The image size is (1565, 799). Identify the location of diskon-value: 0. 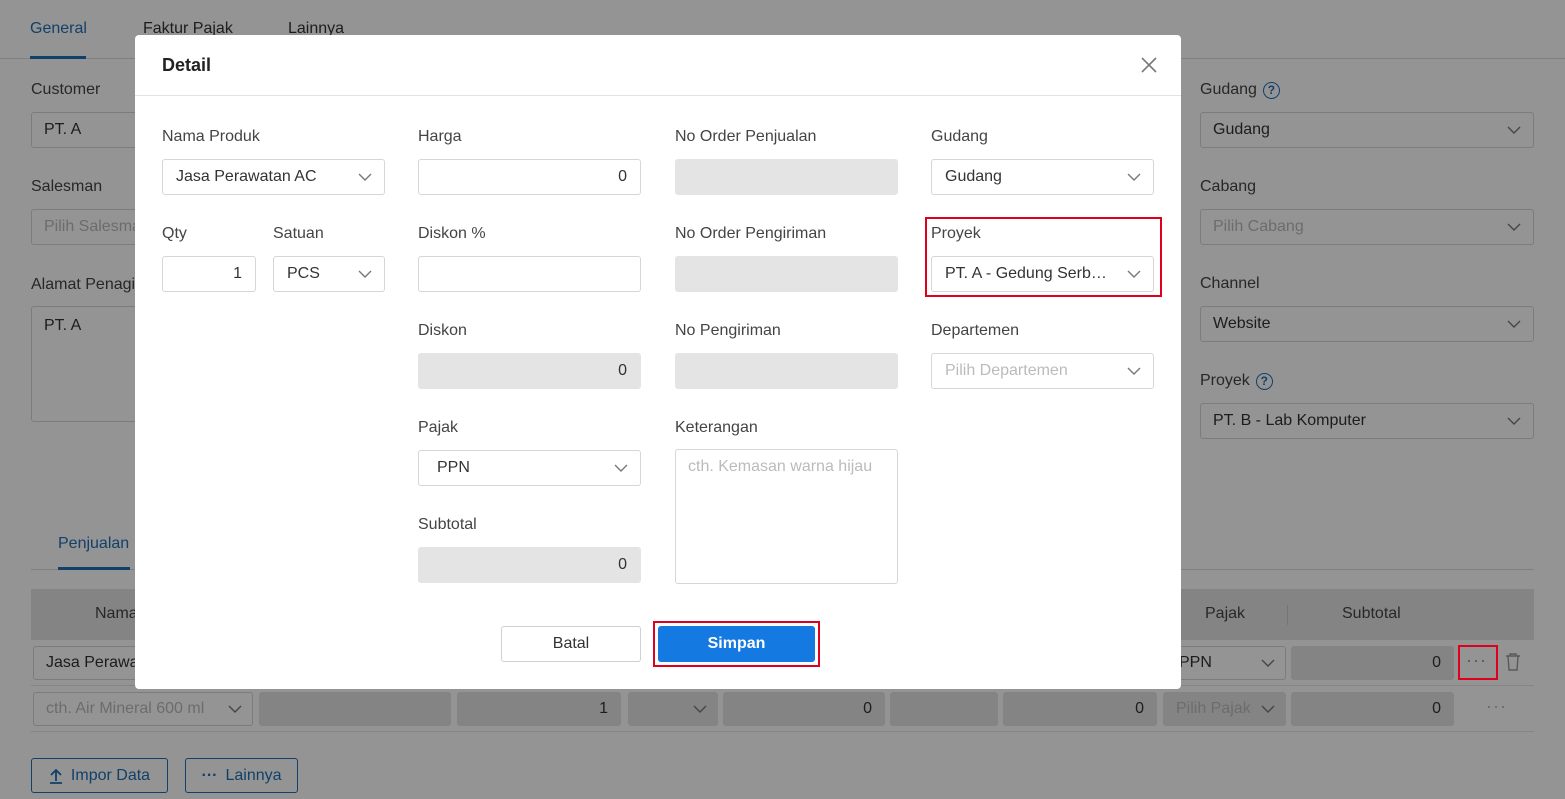
(622, 370).